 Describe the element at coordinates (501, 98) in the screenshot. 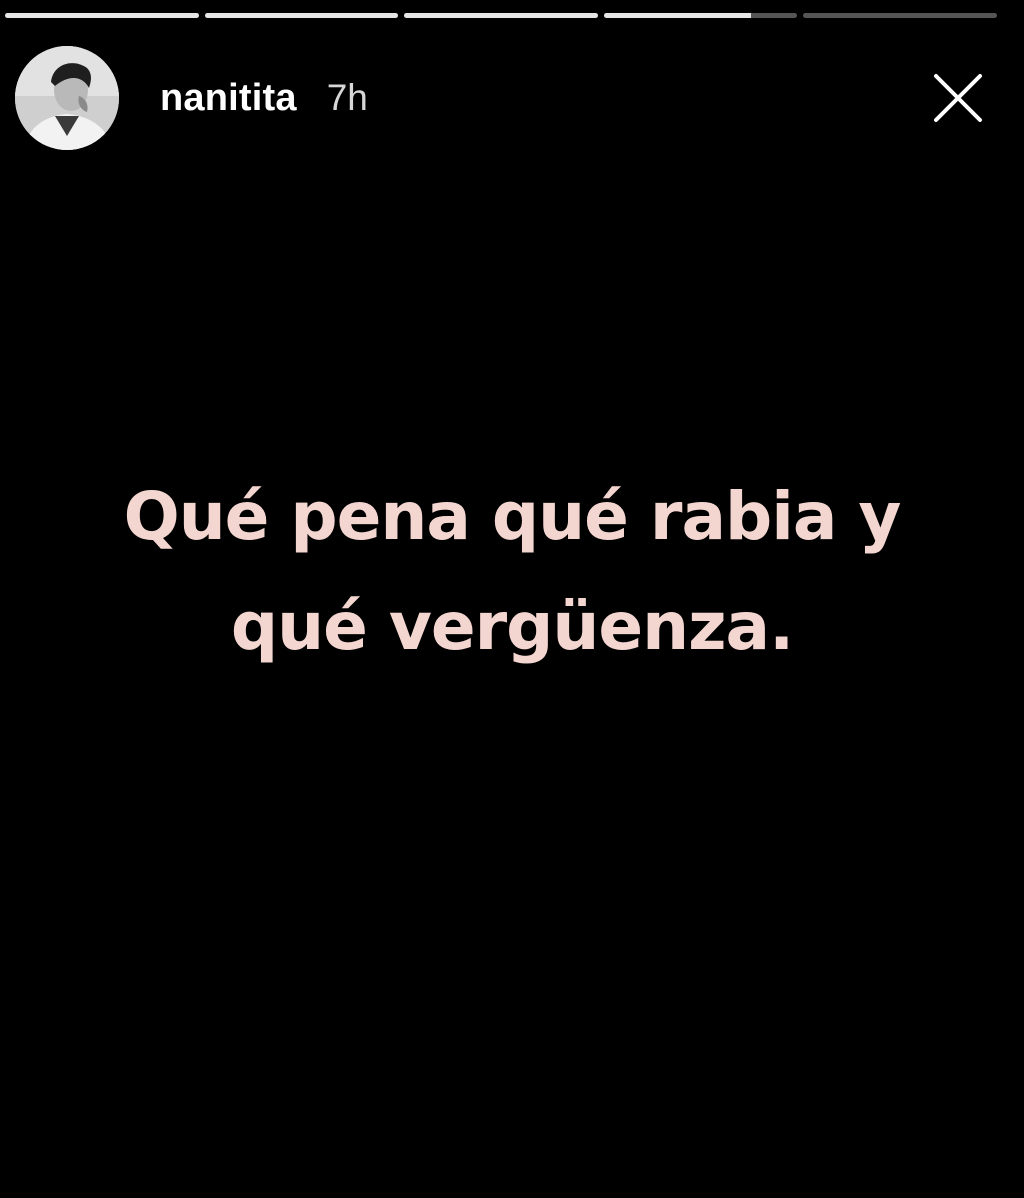

I see `story-header: nanitita 7h` at that location.